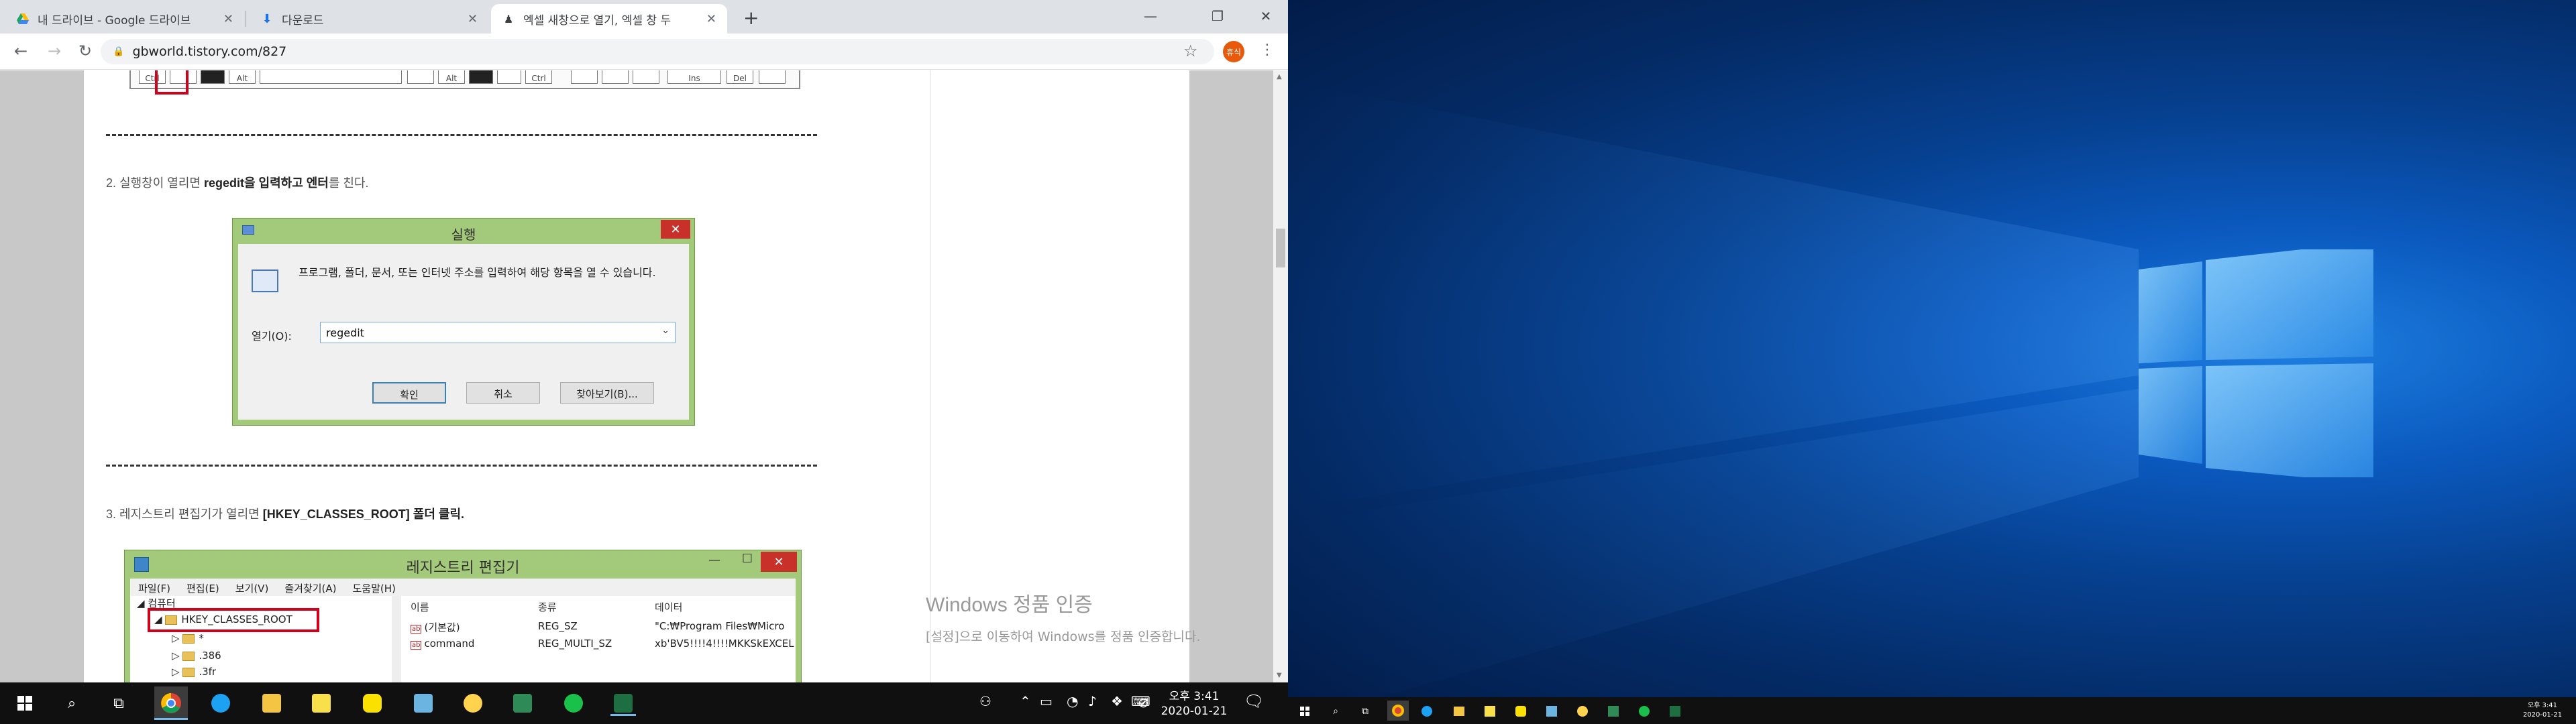  What do you see at coordinates (21, 51) in the screenshot?
I see `back-button: ←` at bounding box center [21, 51].